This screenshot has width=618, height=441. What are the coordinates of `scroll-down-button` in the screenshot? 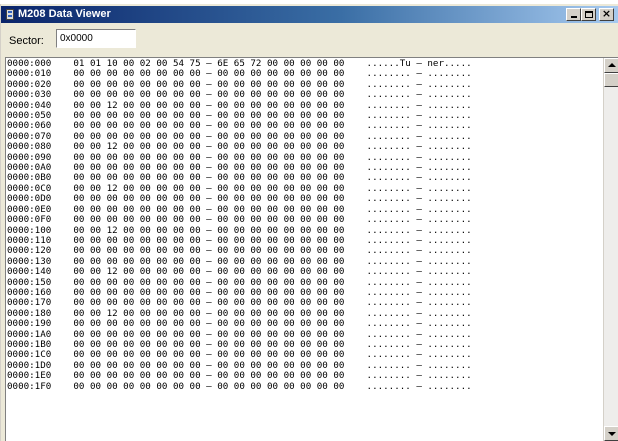 It's located at (611, 433).